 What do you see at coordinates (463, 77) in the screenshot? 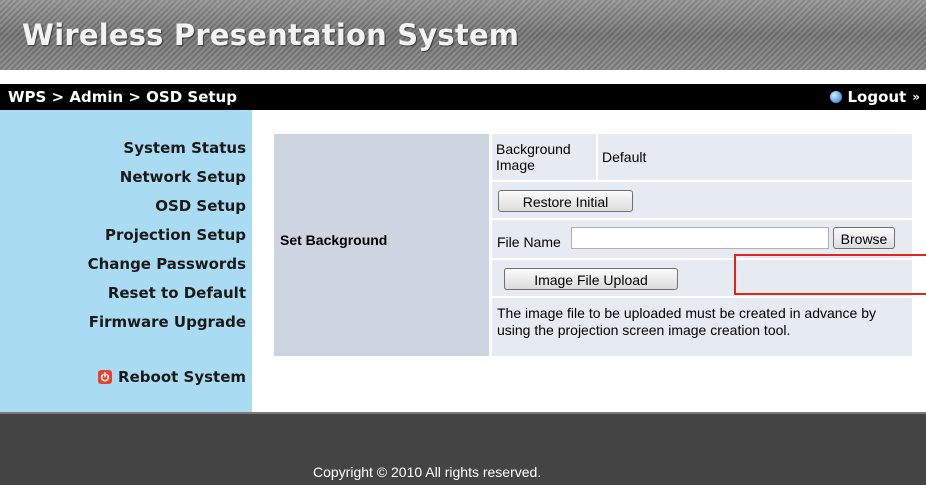
I see `header-gap` at bounding box center [463, 77].